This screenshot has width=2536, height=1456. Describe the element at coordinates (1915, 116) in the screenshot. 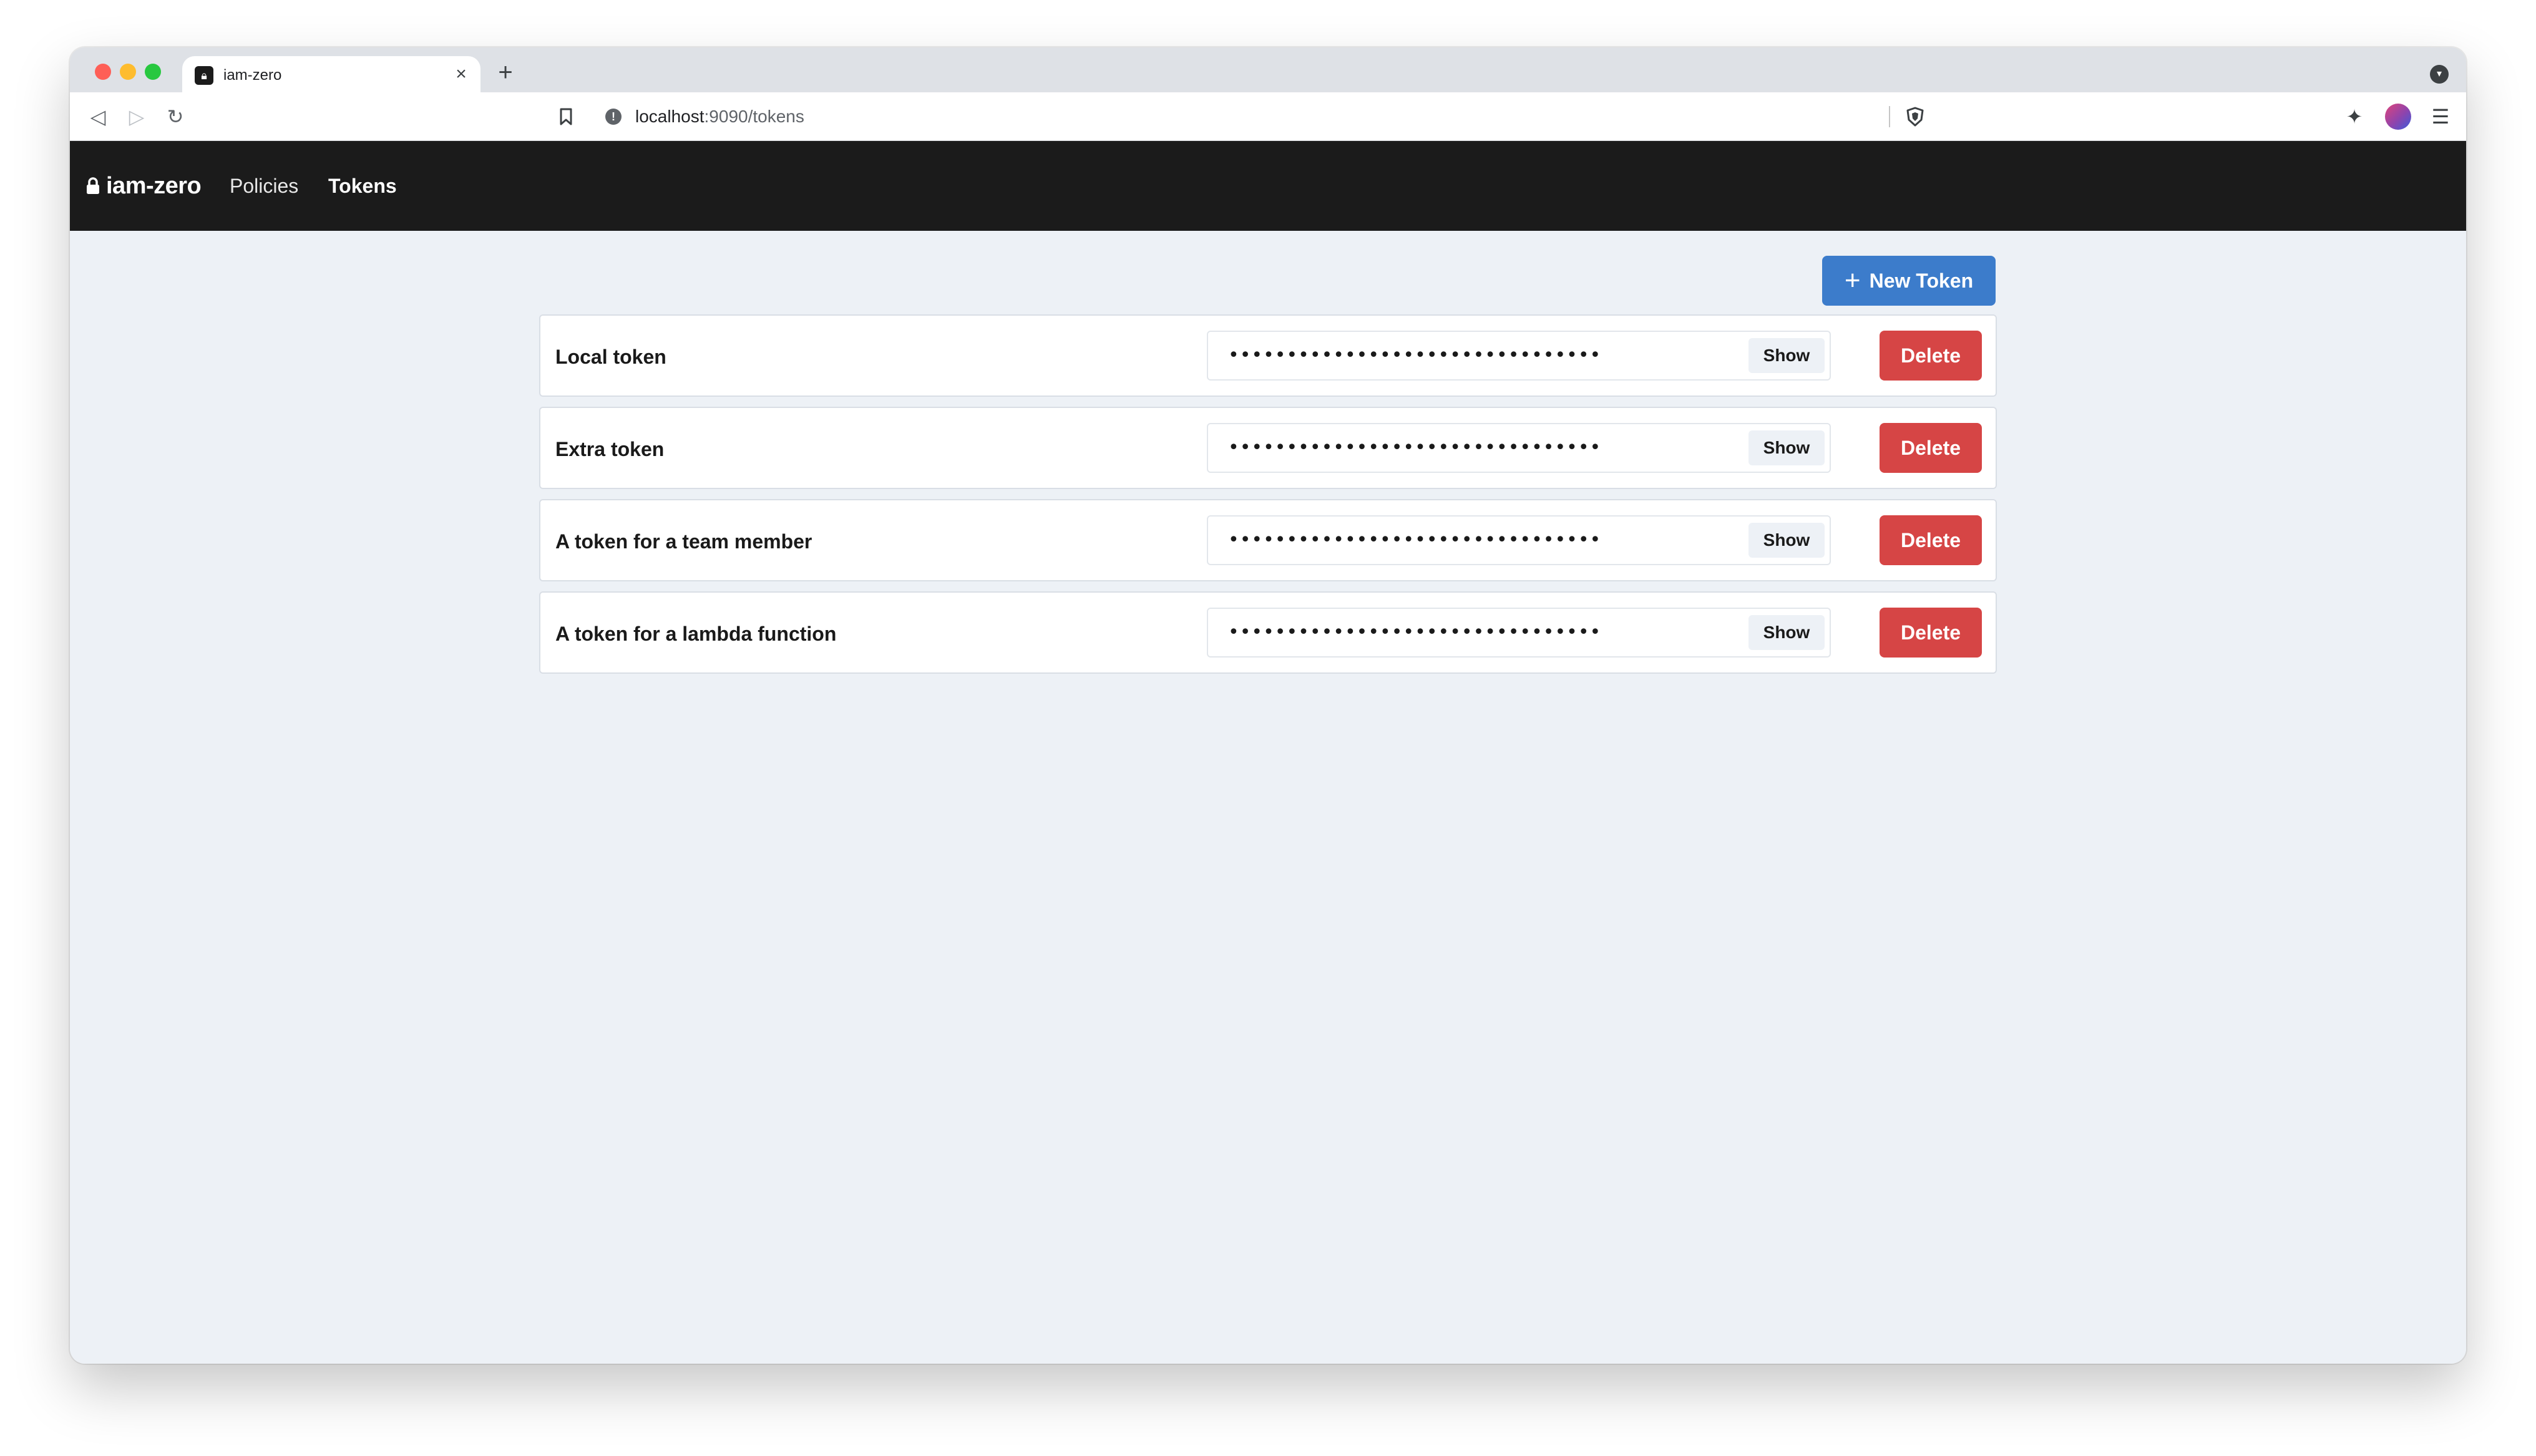

I see `brave-shield-icon` at that location.